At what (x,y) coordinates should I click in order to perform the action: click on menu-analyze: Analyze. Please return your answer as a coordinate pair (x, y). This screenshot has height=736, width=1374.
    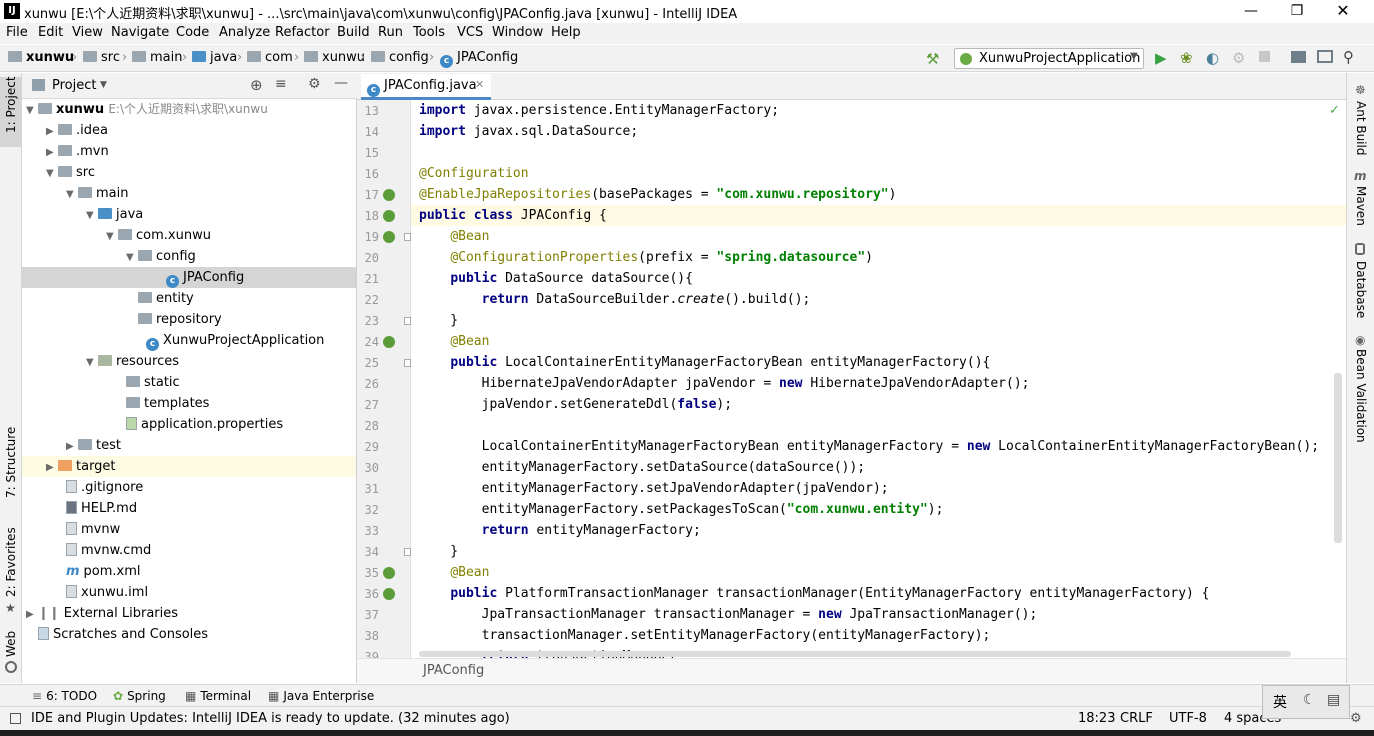
    Looking at the image, I should click on (244, 32).